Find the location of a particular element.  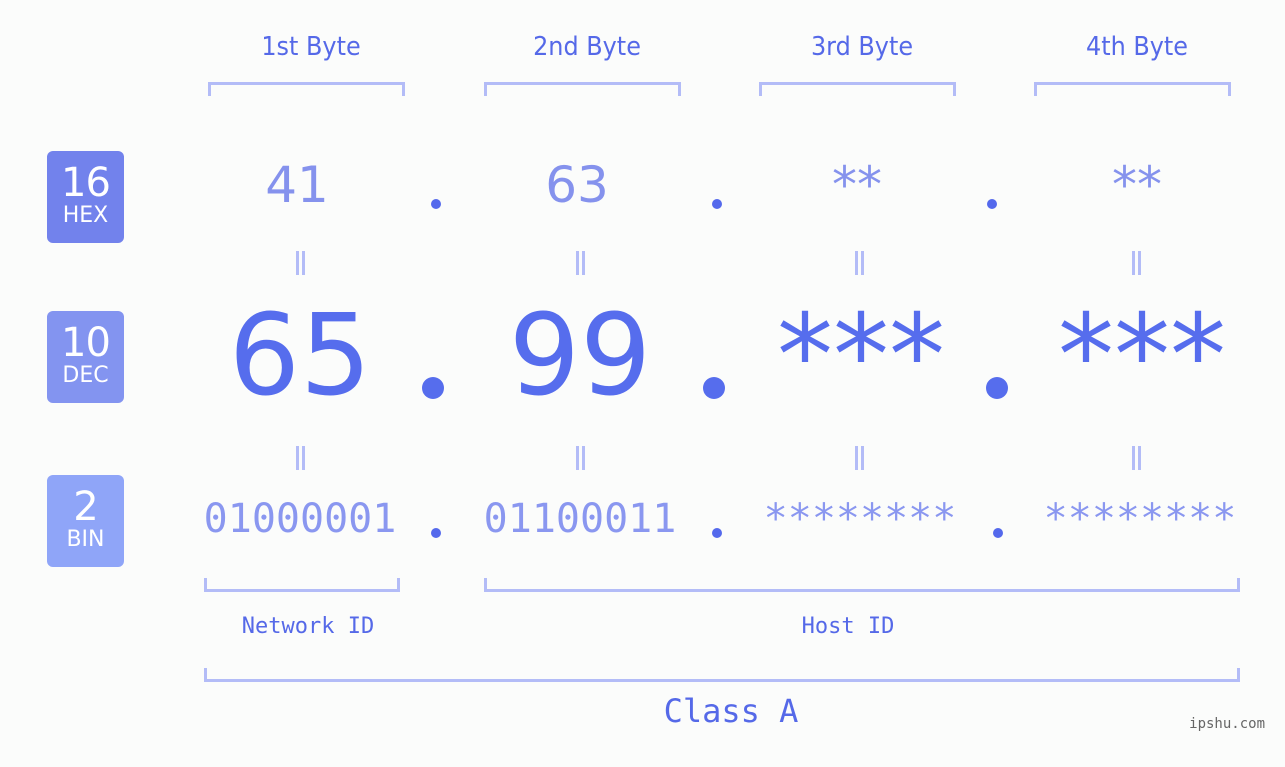

byte-header-2: 2nd Byte is located at coordinates (587, 47).